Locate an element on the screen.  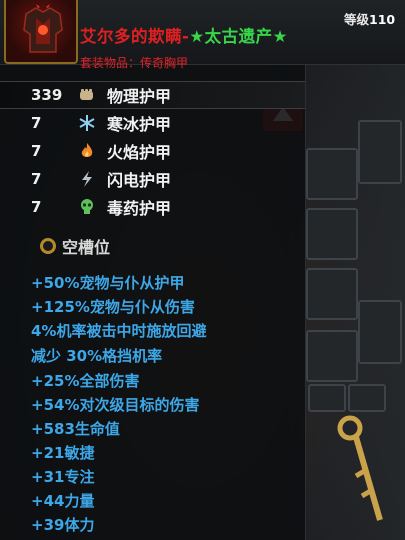
stat-row-physical-armor: 339 物理护甲 is located at coordinates (152, 95).